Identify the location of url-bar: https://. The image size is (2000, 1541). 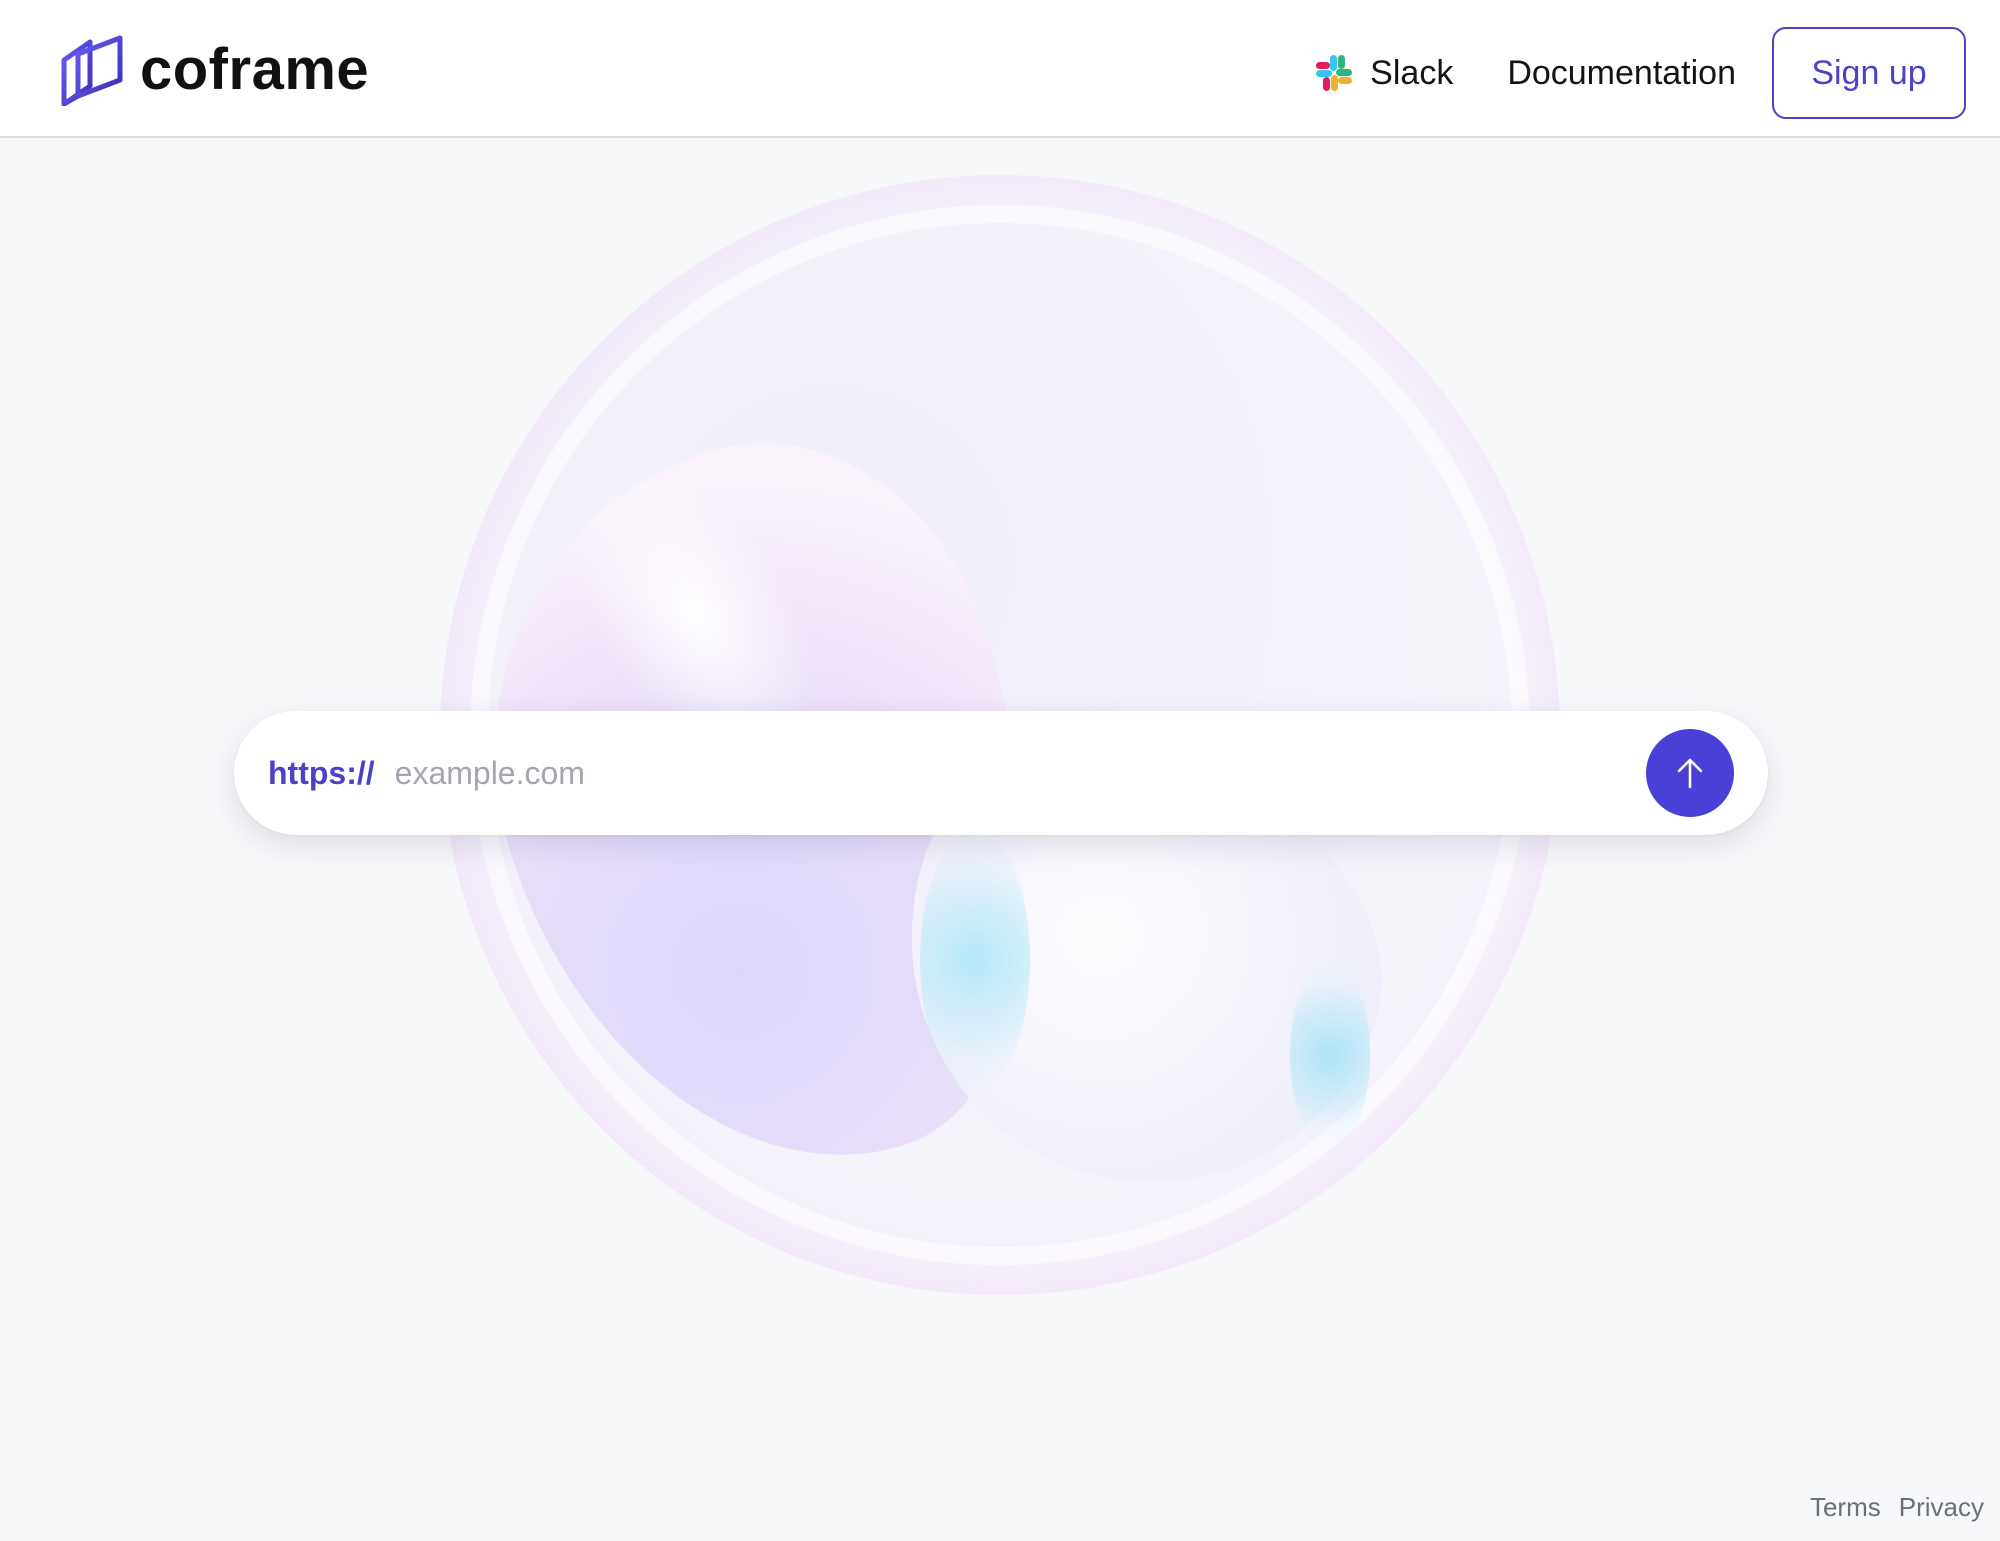
(1001, 773).